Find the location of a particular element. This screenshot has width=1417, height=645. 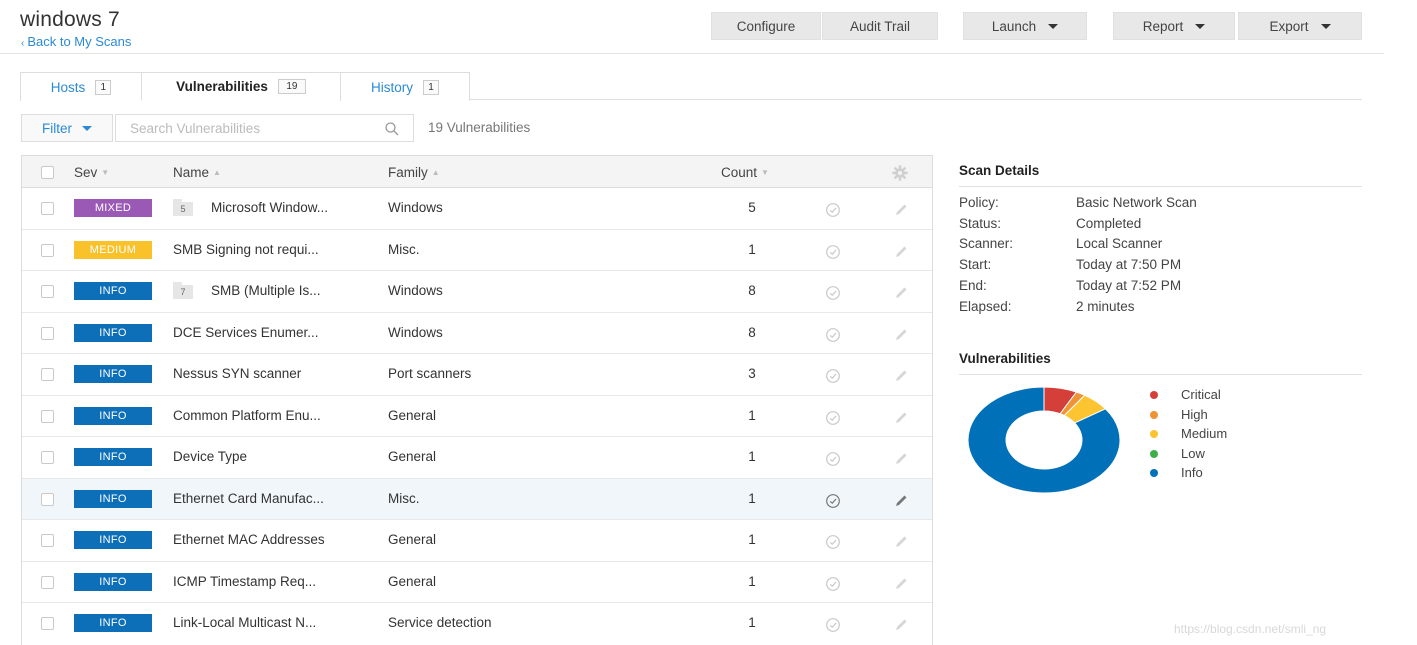

table-row: MEDIUM SMB Signing not requi... Misc. 1 is located at coordinates (477, 250).